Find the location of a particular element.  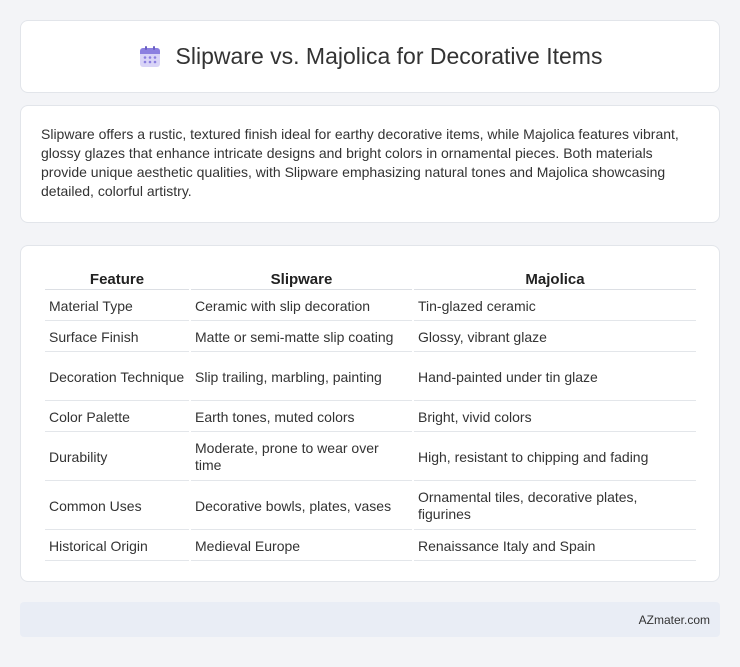

cell-feature: Decoration Technique is located at coordinates (117, 377).